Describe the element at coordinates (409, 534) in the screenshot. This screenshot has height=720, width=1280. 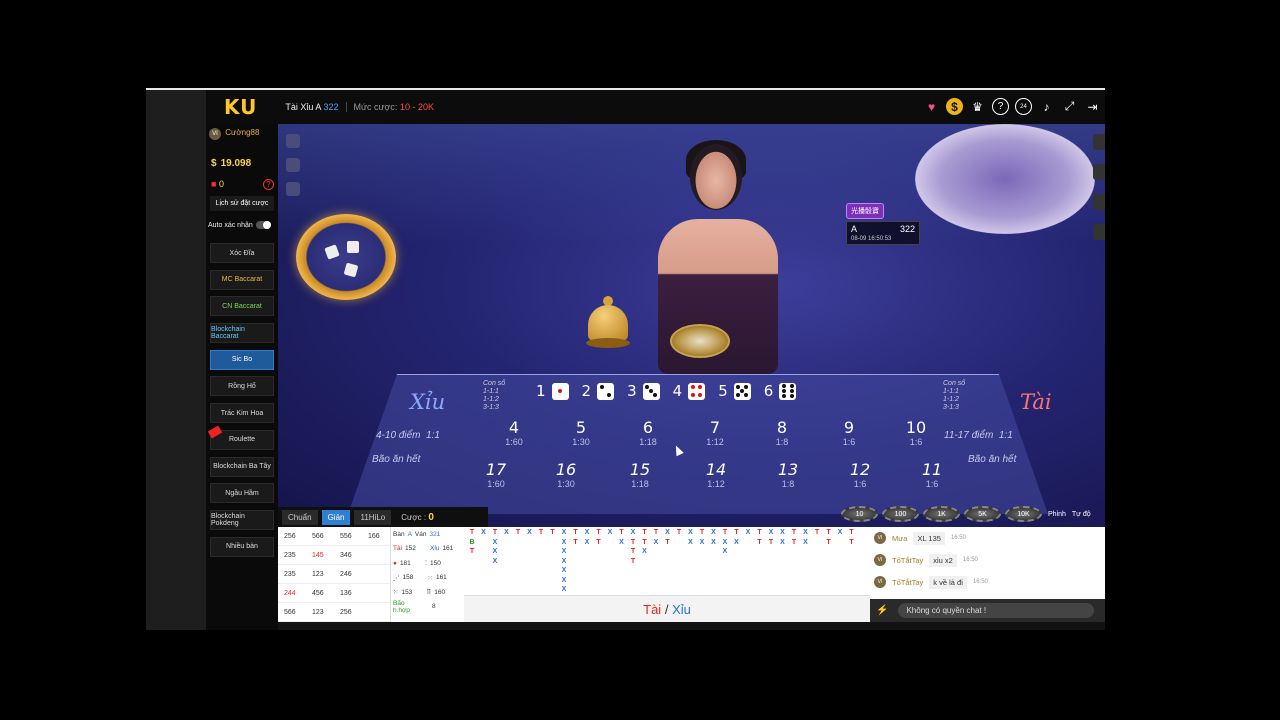
I see `stat-table: A` at that location.